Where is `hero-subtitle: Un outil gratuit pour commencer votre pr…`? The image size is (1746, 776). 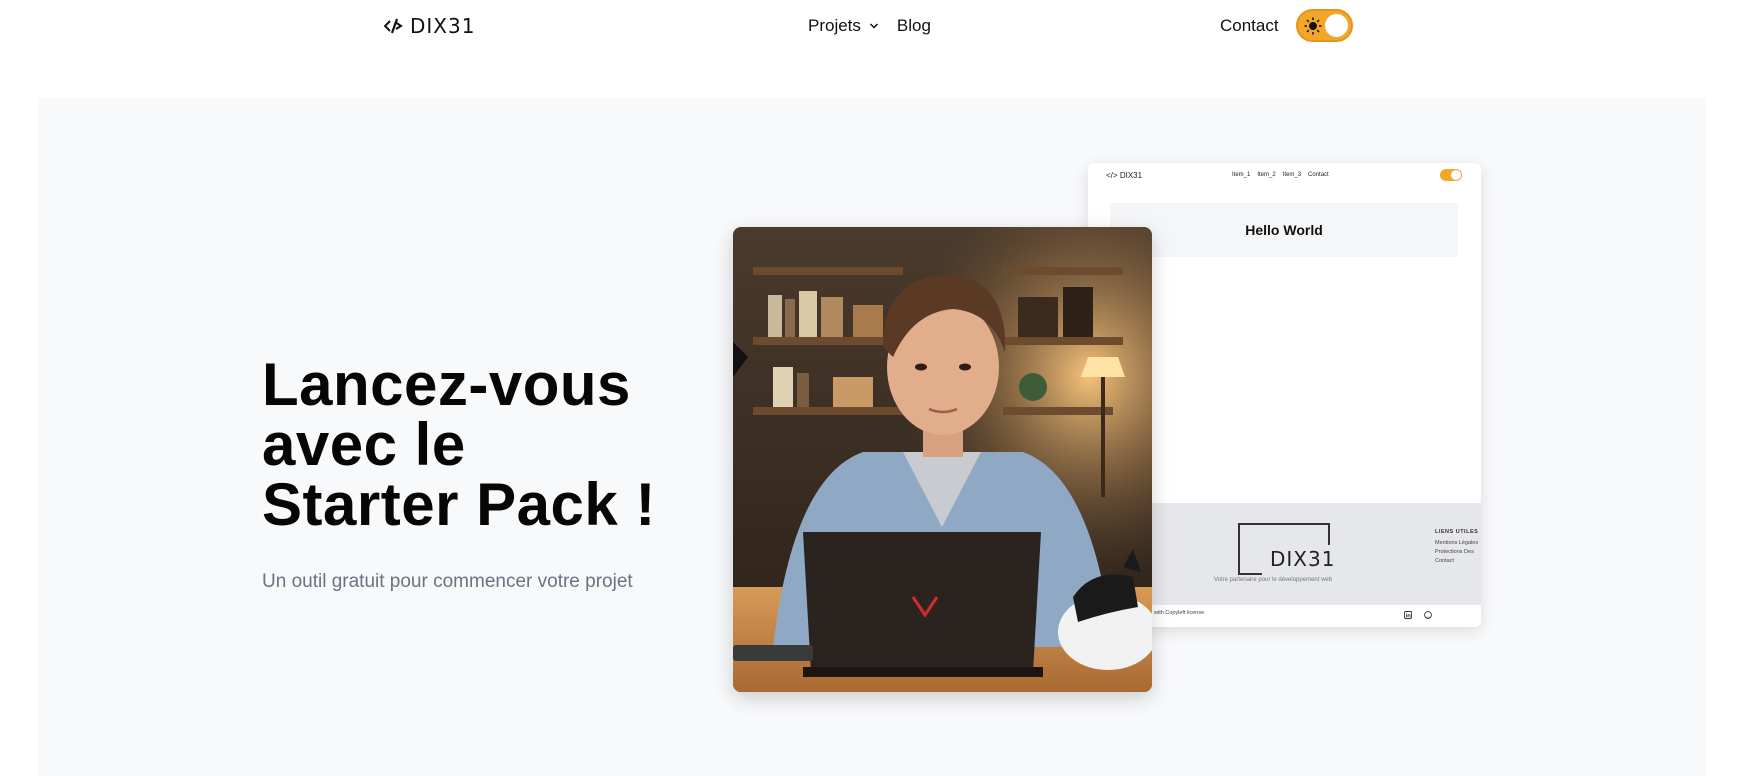 hero-subtitle: Un outil gratuit pour commencer votre pr… is located at coordinates (447, 581).